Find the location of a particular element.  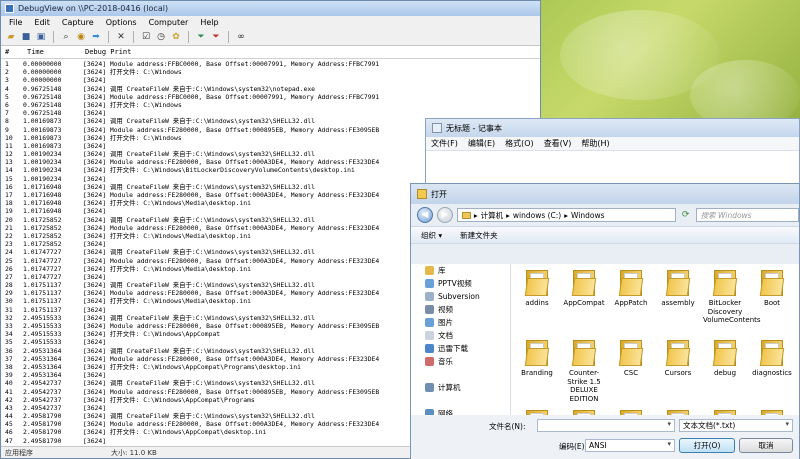

folder-item: debug is located at coordinates (725, 359).